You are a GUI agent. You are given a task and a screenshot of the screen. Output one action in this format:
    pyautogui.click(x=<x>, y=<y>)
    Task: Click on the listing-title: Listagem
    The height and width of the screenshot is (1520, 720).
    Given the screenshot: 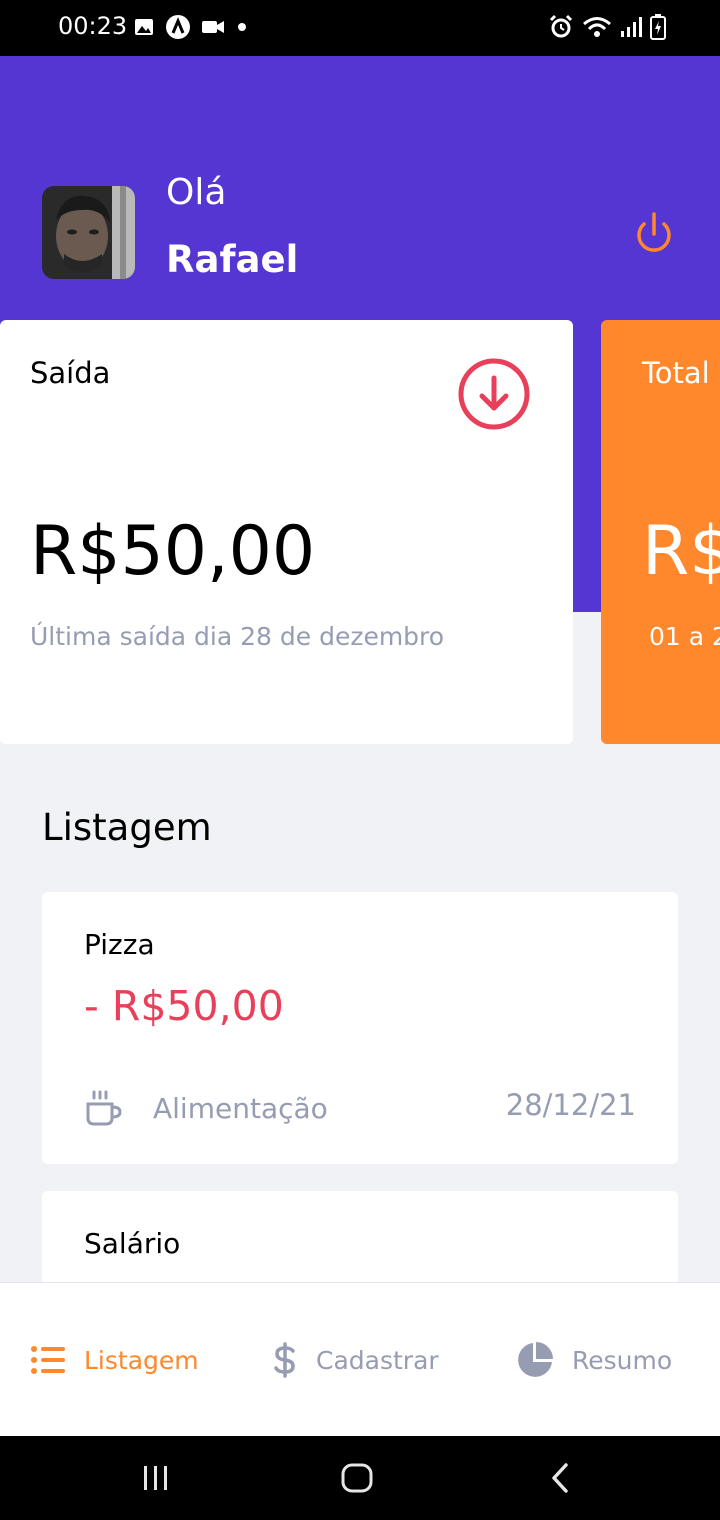 What is the action you would take?
    pyautogui.click(x=127, y=827)
    